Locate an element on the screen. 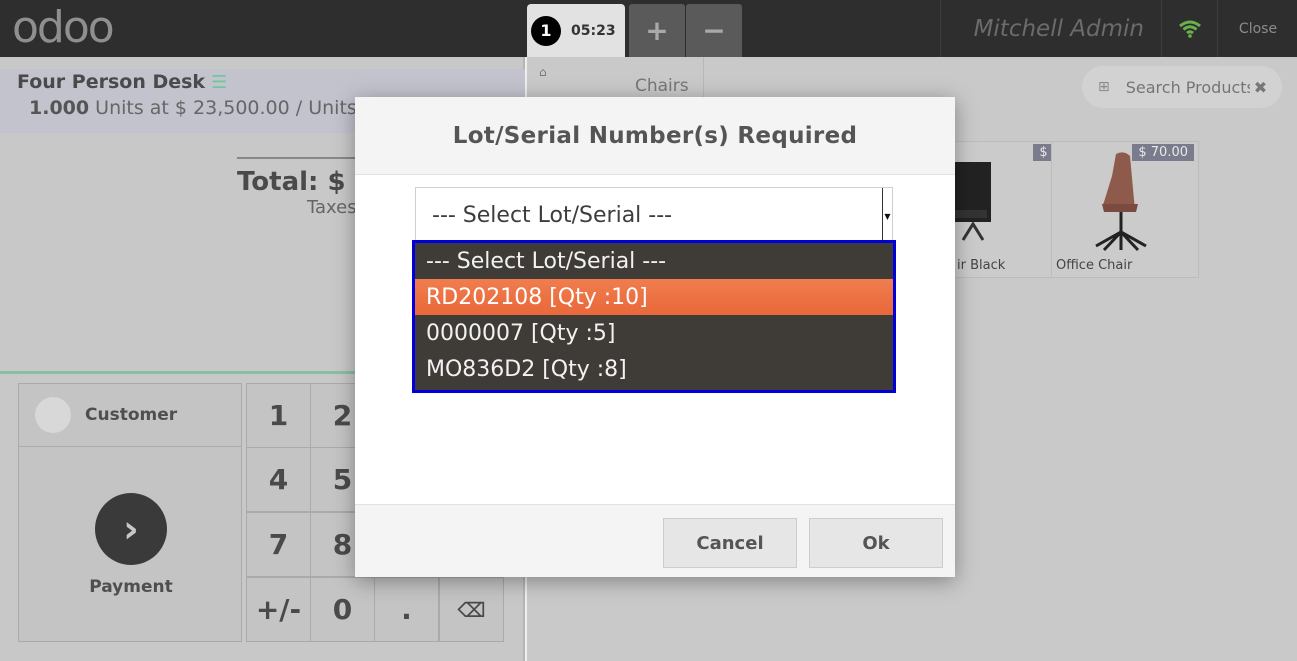 This screenshot has width=1297, height=661. top-header: odoo 1 05:23 + − Mitchell Admin Close is located at coordinates (648, 28).